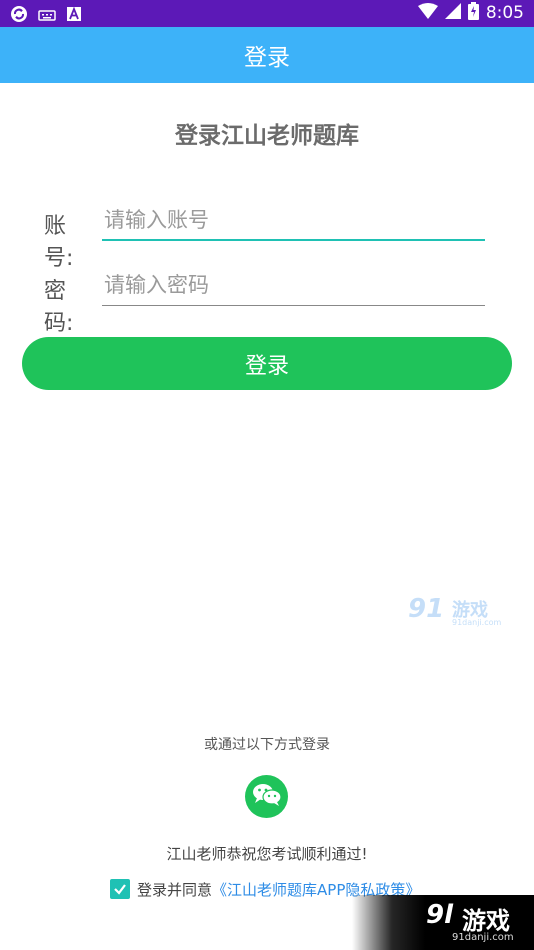 This screenshot has width=534, height=950. What do you see at coordinates (267, 854) in the screenshot?
I see `congrats-text: 江山老师恭祝您考试顺利通过!` at bounding box center [267, 854].